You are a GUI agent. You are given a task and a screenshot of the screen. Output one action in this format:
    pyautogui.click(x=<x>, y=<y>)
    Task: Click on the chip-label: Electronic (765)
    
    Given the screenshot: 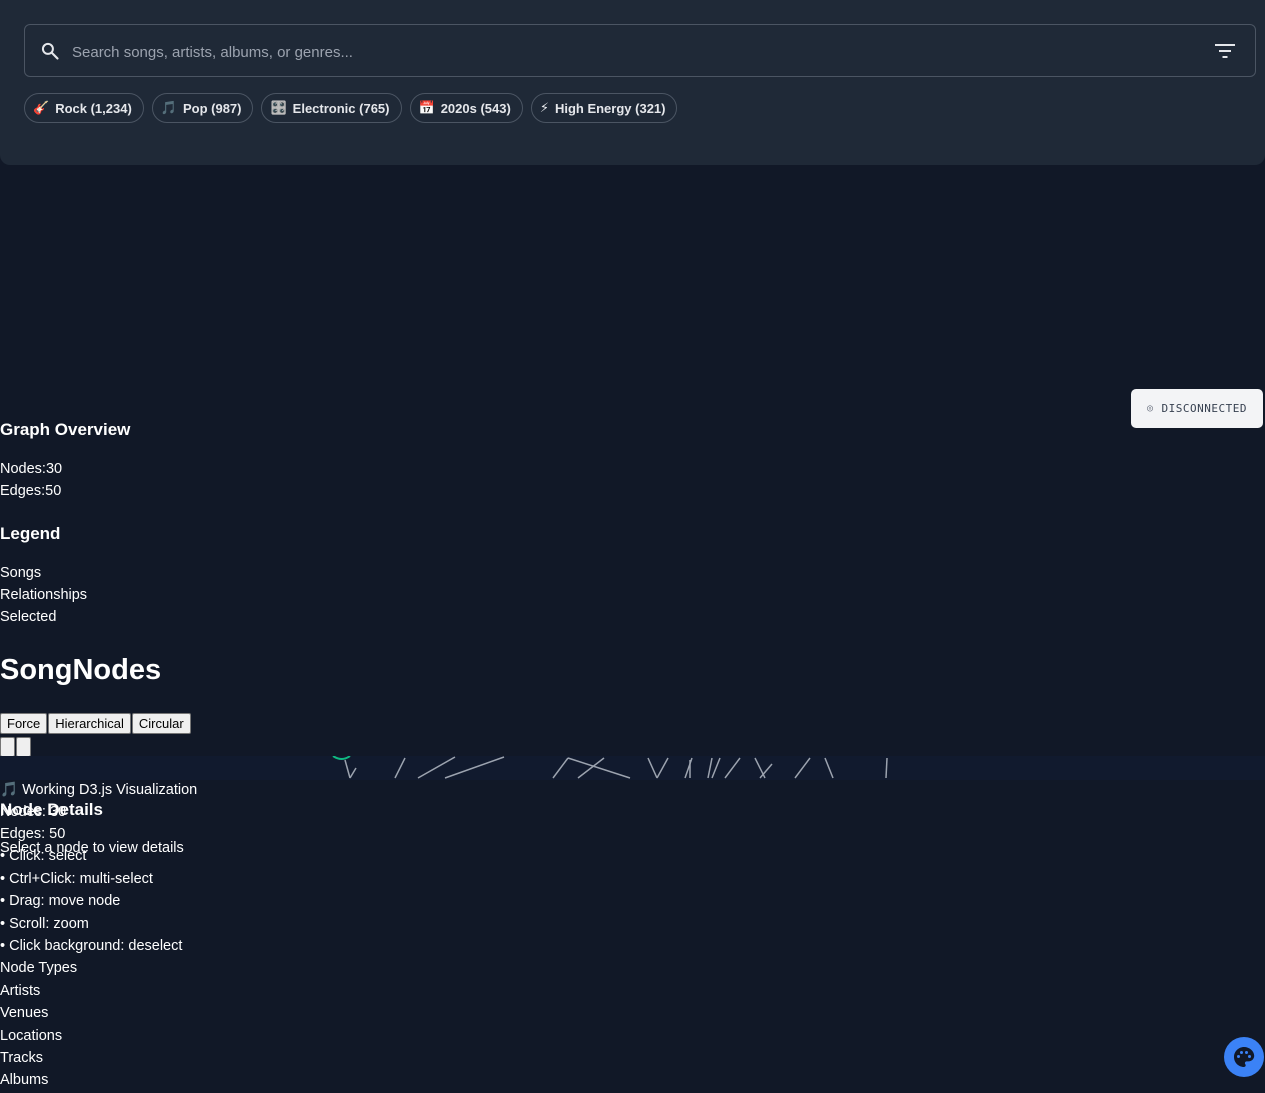 What is the action you would take?
    pyautogui.click(x=341, y=108)
    